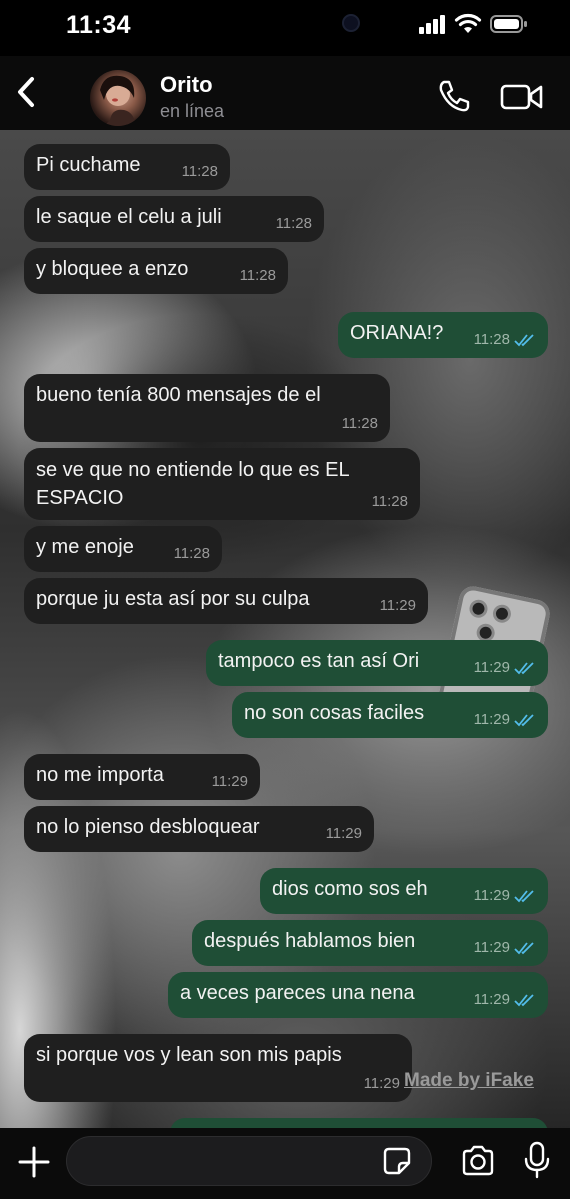 The width and height of the screenshot is (570, 1199). I want to click on message-bubble-outgoing: después hablamos bien 11:29, so click(370, 943).